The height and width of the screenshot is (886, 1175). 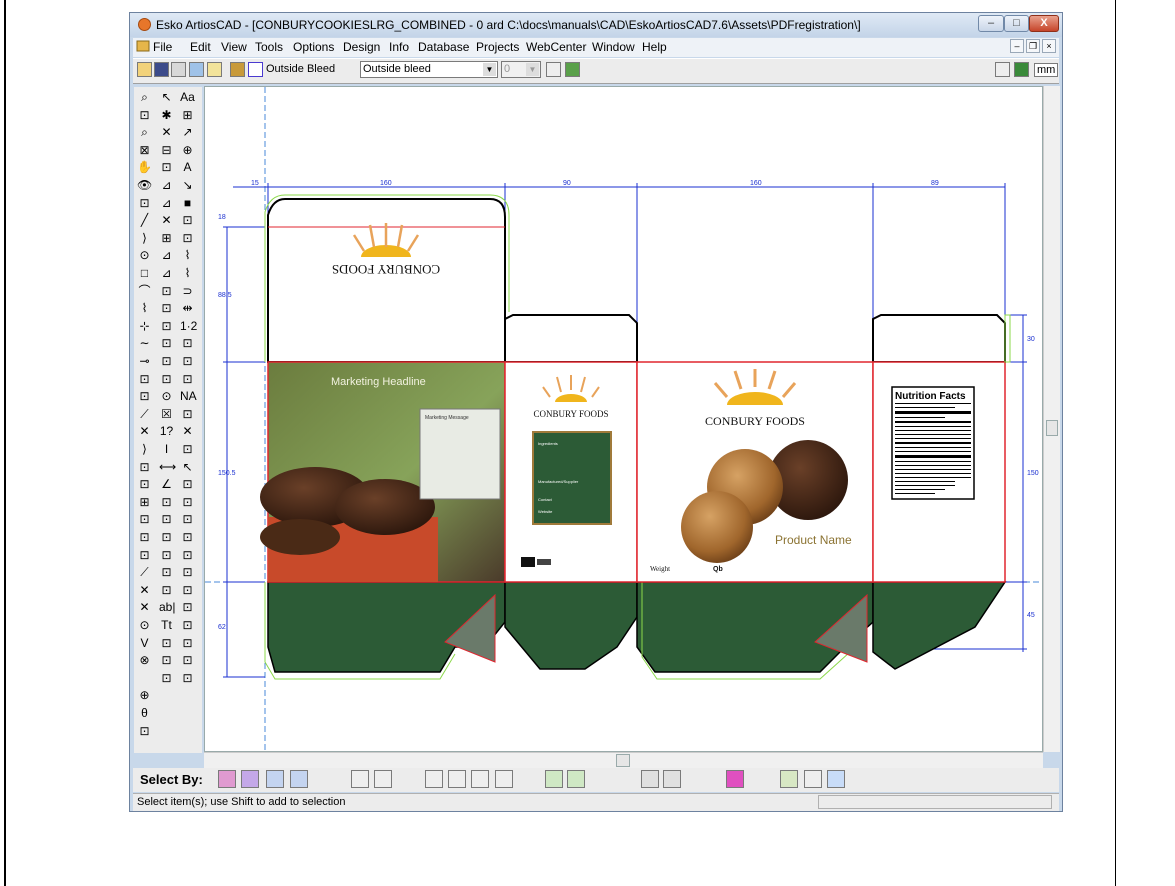 What do you see at coordinates (144, 695) in the screenshot?
I see `palette-tool-icon: ⊕` at bounding box center [144, 695].